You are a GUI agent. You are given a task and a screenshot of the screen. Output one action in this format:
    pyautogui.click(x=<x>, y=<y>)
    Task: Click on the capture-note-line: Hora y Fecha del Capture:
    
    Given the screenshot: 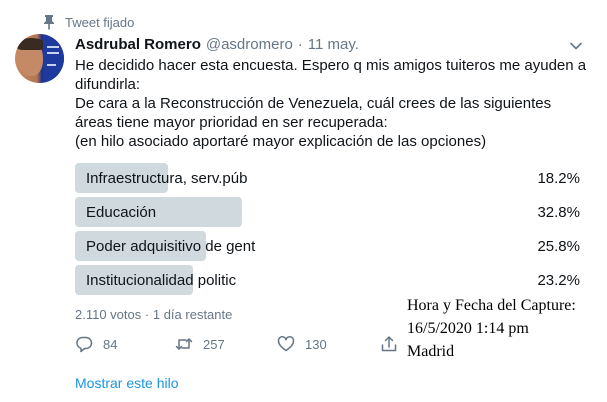 What is the action you would take?
    pyautogui.click(x=491, y=305)
    